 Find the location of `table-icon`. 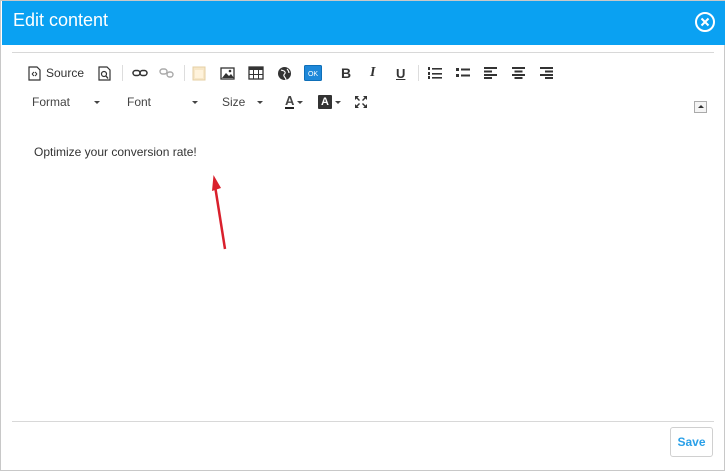

table-icon is located at coordinates (256, 73).